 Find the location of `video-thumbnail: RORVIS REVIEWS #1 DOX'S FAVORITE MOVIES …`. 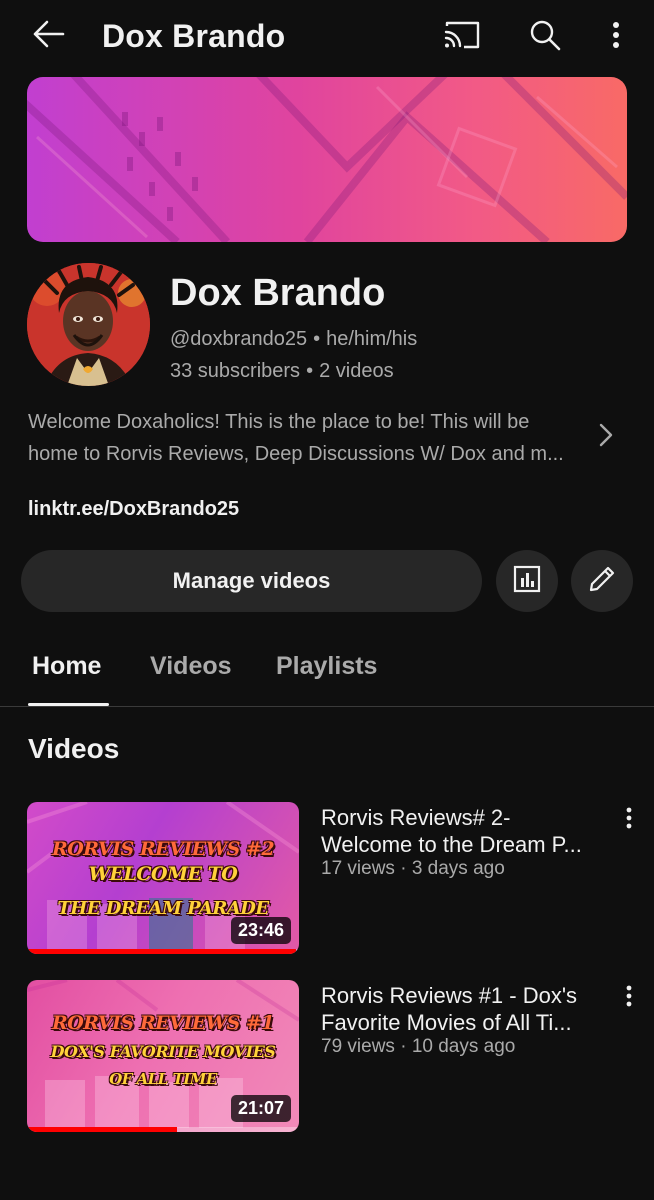

video-thumbnail: RORVIS REVIEWS #1 DOX'S FAVORITE MOVIES … is located at coordinates (163, 1056).